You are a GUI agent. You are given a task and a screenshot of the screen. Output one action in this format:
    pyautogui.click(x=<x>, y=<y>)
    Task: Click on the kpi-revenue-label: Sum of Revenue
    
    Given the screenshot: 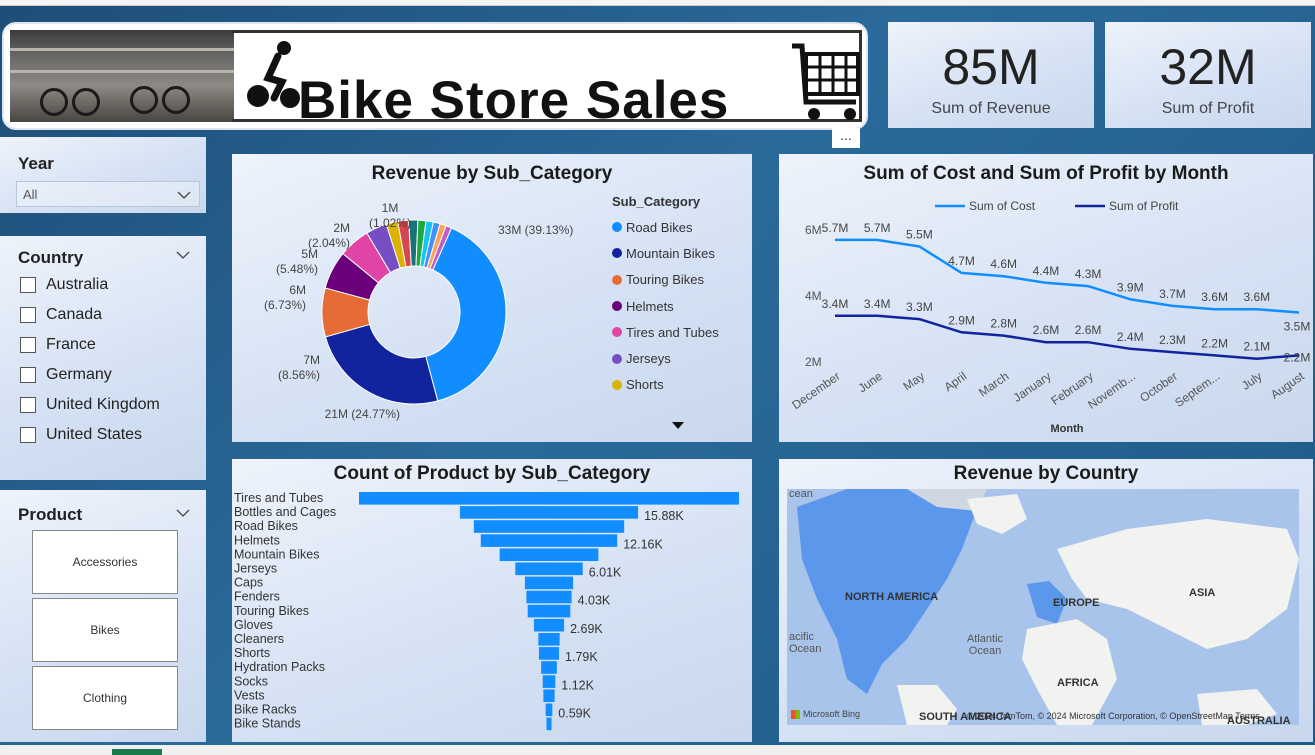 What is the action you would take?
    pyautogui.click(x=991, y=108)
    